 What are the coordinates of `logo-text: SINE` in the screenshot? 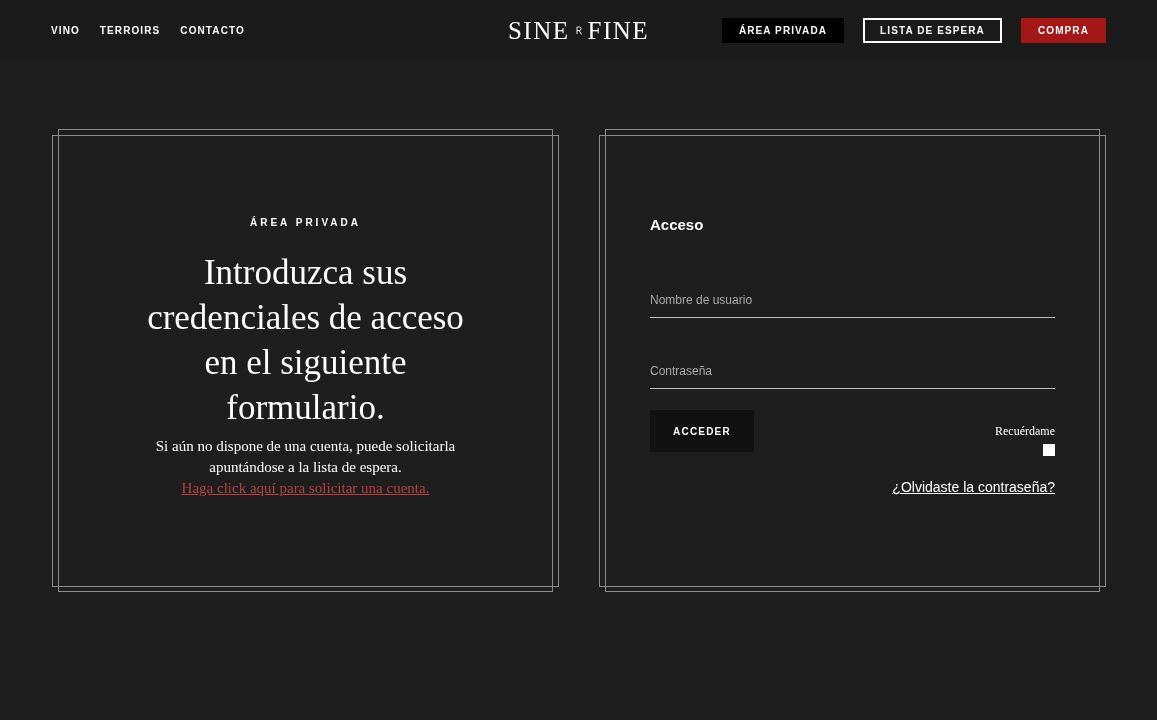 It's located at (538, 30).